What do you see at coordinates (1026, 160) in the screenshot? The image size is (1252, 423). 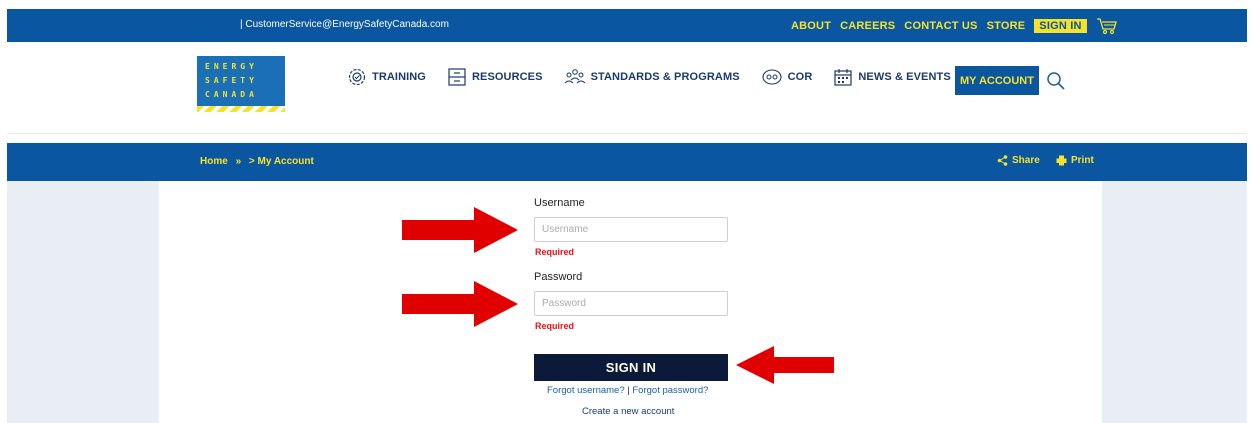 I see `share-label: Share` at bounding box center [1026, 160].